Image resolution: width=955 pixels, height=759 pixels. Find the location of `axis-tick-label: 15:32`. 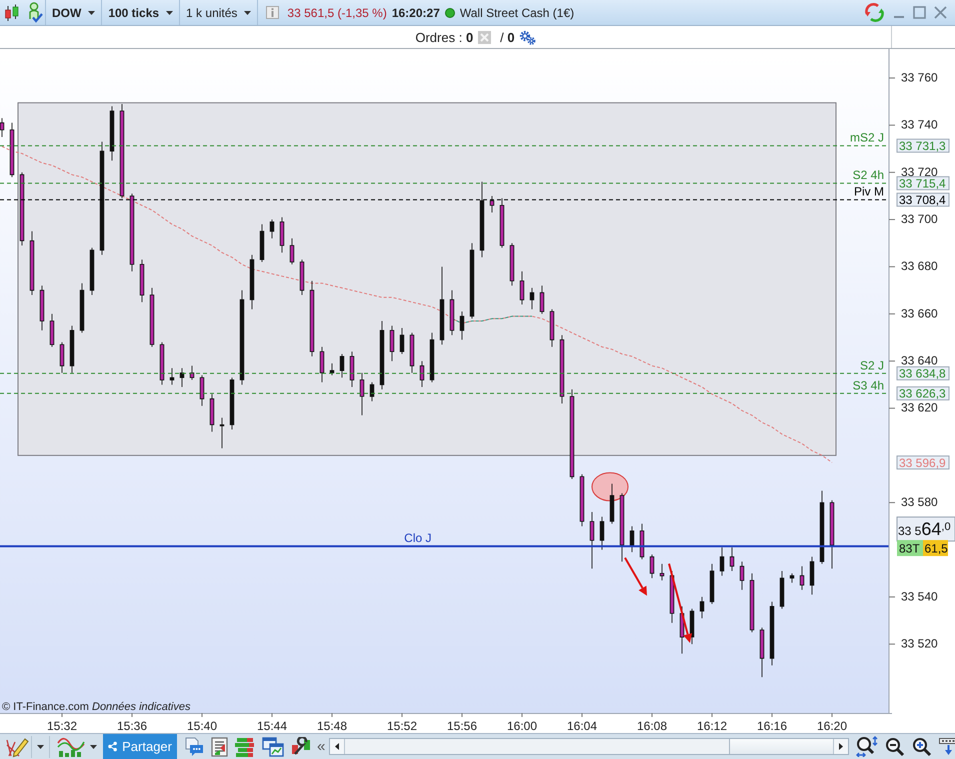

axis-tick-label: 15:32 is located at coordinates (62, 726).